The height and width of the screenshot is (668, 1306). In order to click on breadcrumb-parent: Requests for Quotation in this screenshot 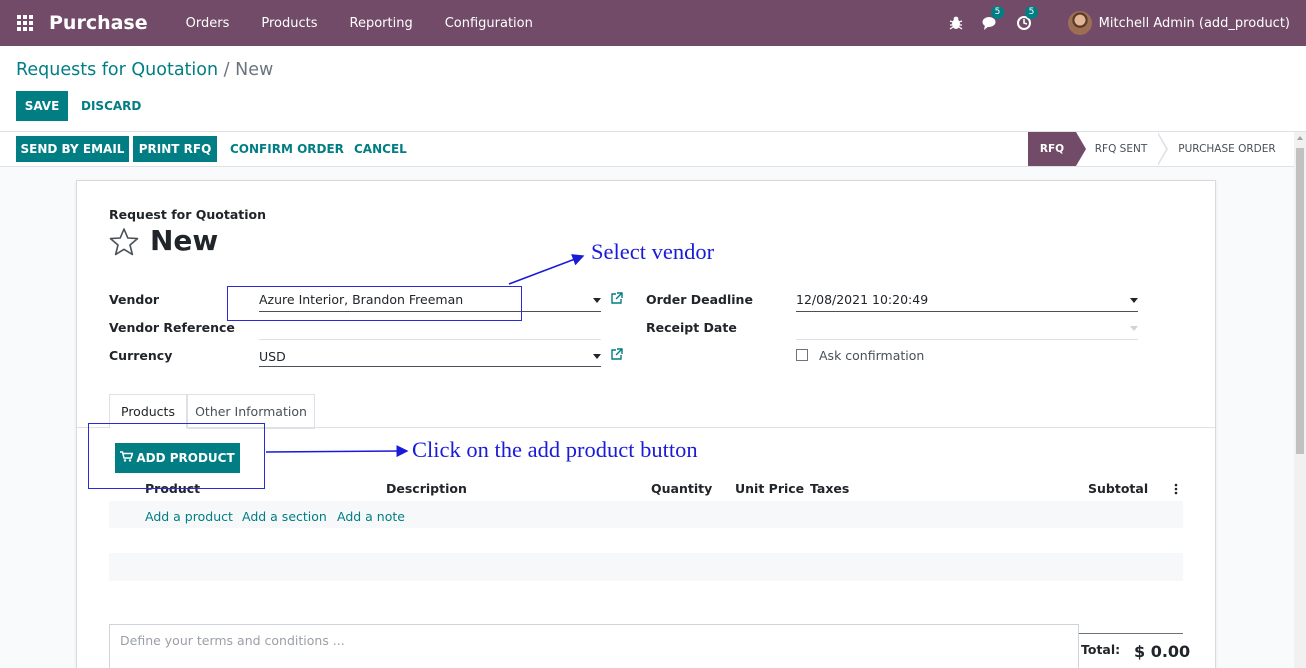, I will do `click(117, 70)`.